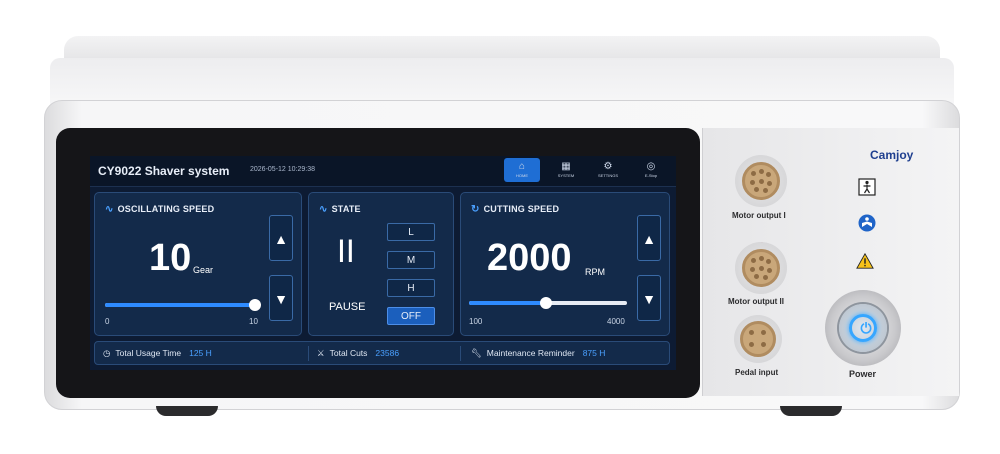 This screenshot has height=454, width=1000. Describe the element at coordinates (347, 307) in the screenshot. I see `state-text: PAUSE` at that location.